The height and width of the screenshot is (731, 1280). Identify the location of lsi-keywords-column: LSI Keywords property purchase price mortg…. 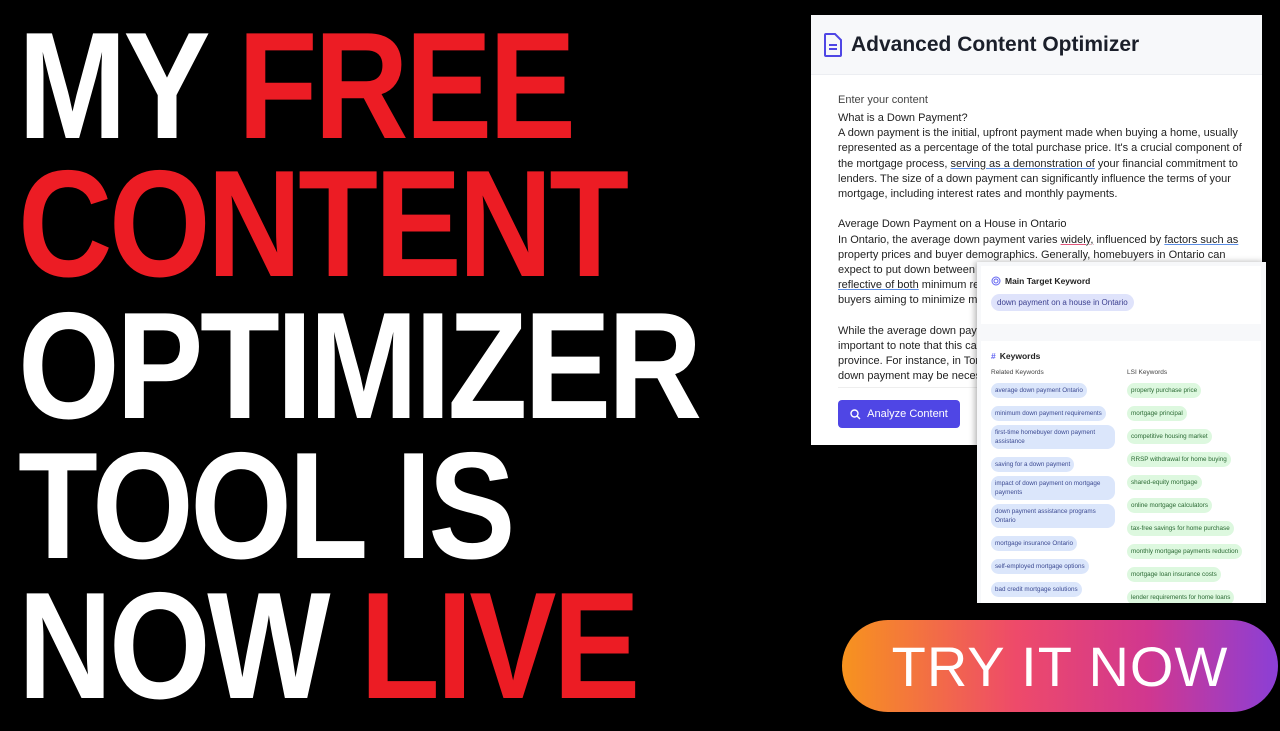
(1189, 486).